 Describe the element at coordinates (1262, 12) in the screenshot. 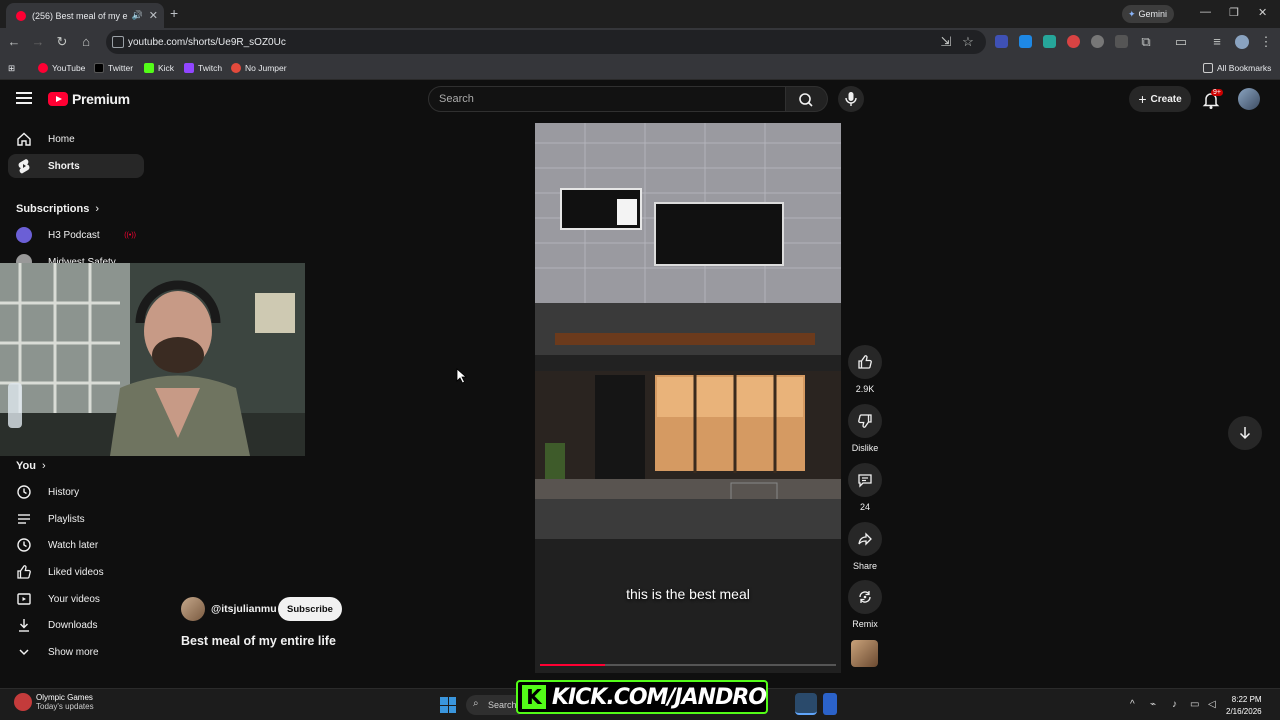

I see `close-window-icon: ✕` at that location.